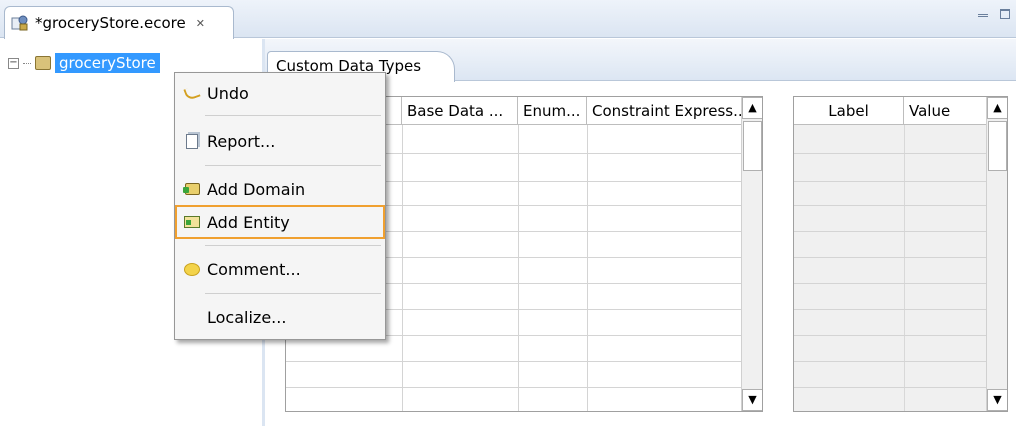  Describe the element at coordinates (983, 15) in the screenshot. I see `minimize-icon` at that location.